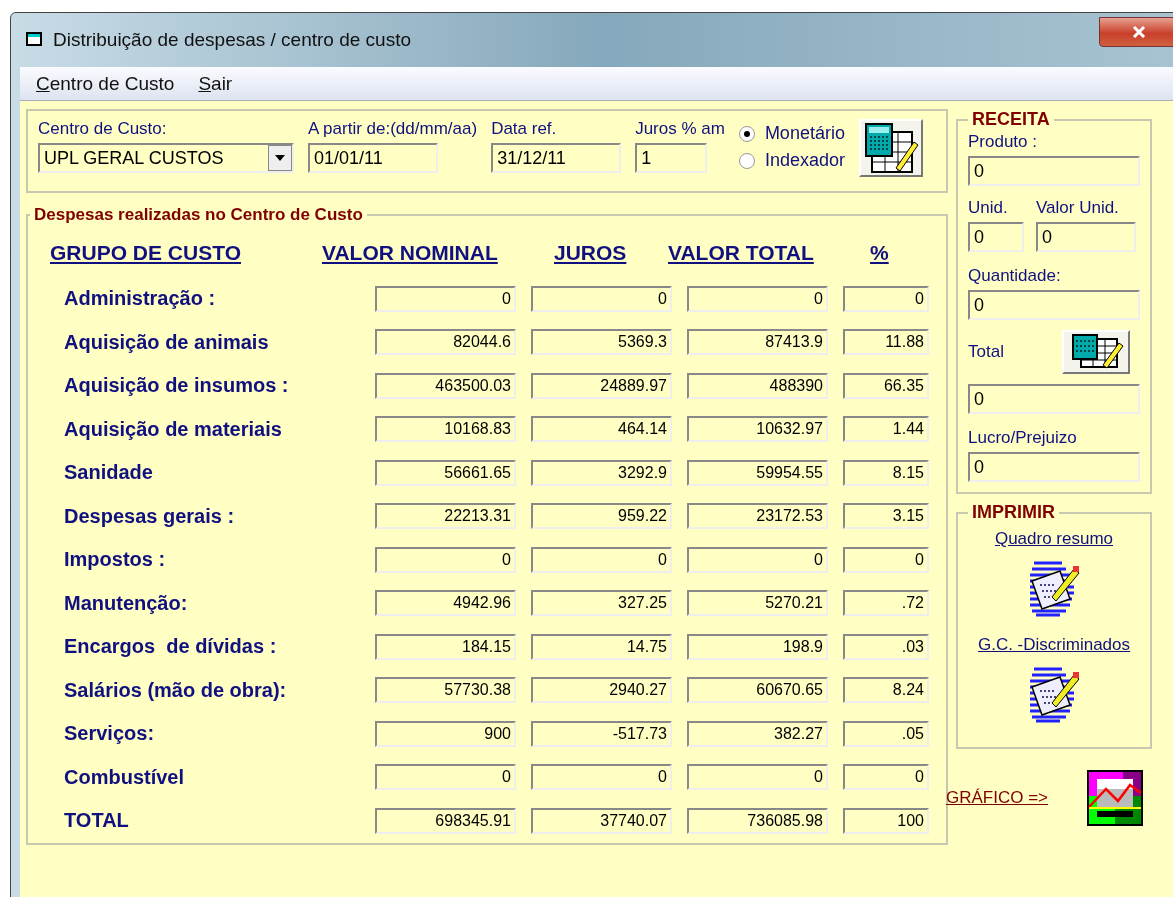 This screenshot has height=897, width=1173. What do you see at coordinates (757, 820) in the screenshot?
I see `value-field: 736085.98` at bounding box center [757, 820].